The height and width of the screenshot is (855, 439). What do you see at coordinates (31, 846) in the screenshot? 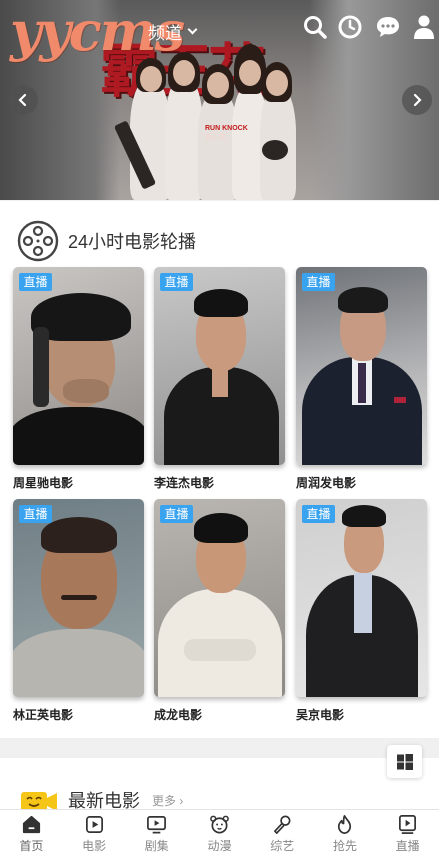
I see `nav-label: 首页` at bounding box center [31, 846].